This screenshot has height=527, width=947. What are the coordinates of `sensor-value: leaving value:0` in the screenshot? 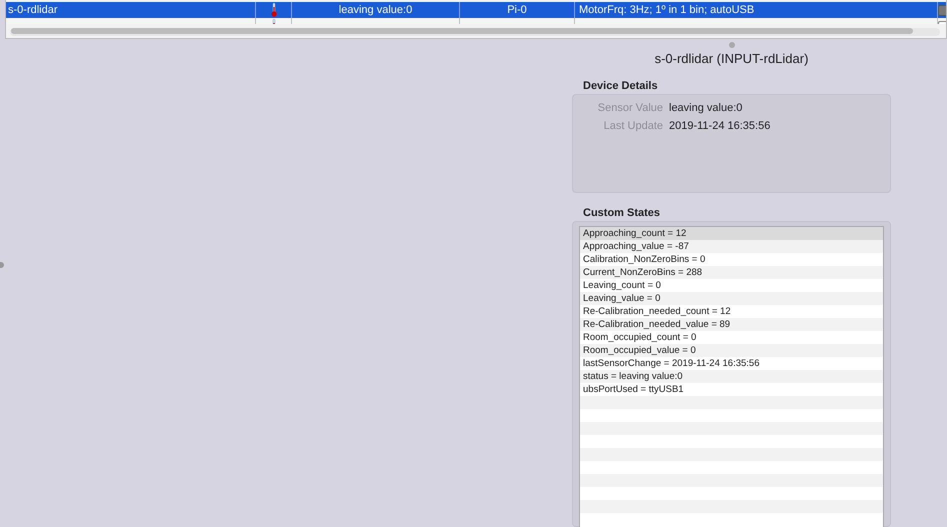 It's located at (375, 10).